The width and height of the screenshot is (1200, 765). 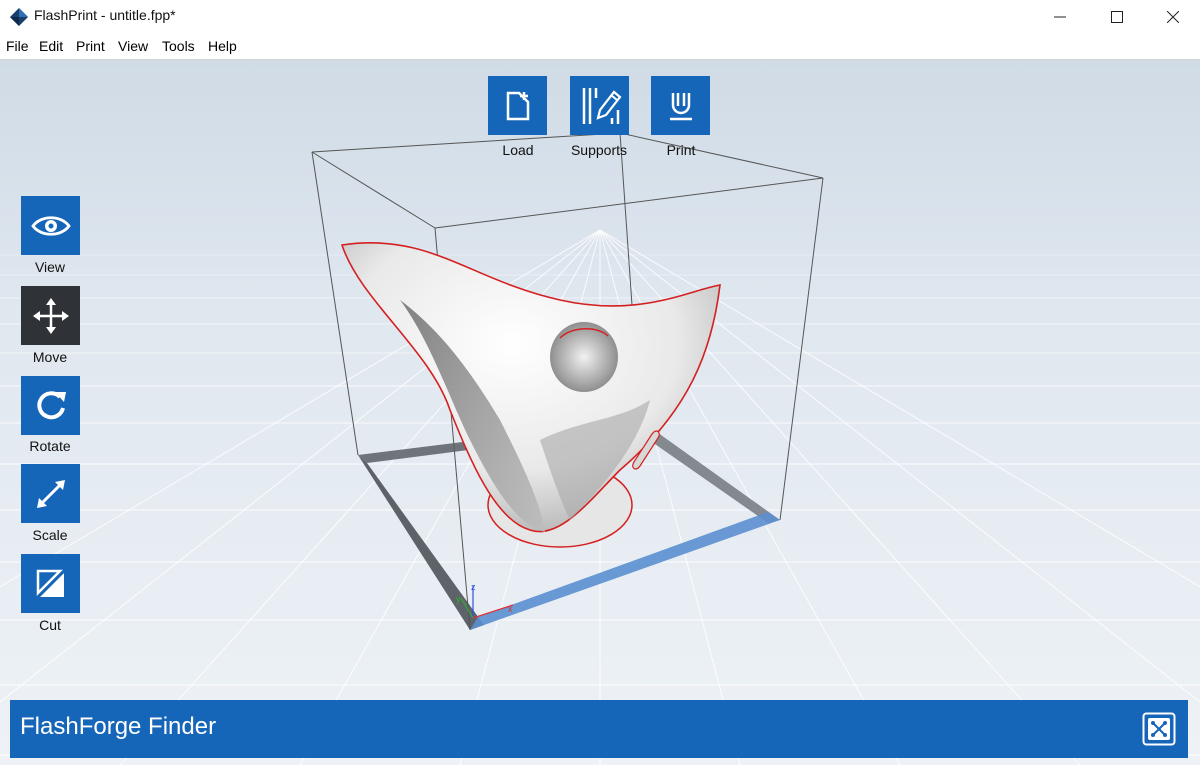 What do you see at coordinates (133, 46) in the screenshot?
I see `menu-view: View` at bounding box center [133, 46].